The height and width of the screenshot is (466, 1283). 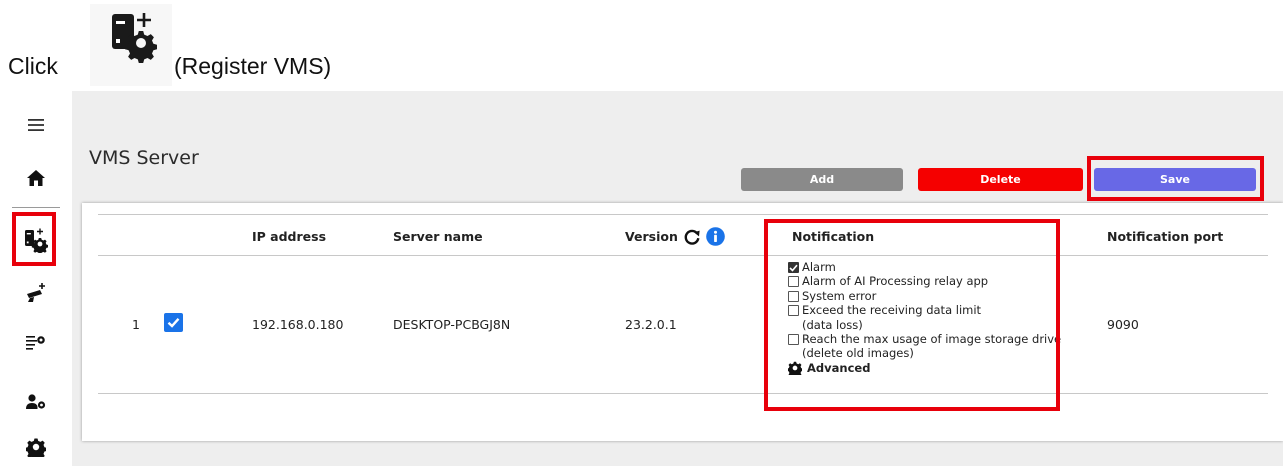 I want to click on save-button: Save, so click(x=1175, y=179).